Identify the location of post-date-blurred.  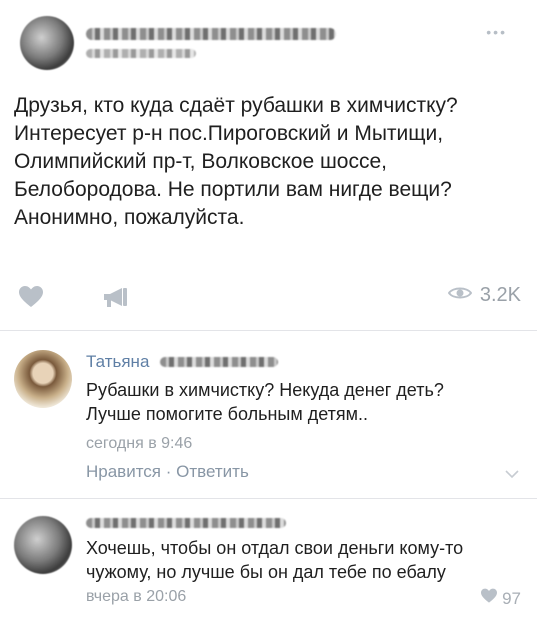
(141, 53).